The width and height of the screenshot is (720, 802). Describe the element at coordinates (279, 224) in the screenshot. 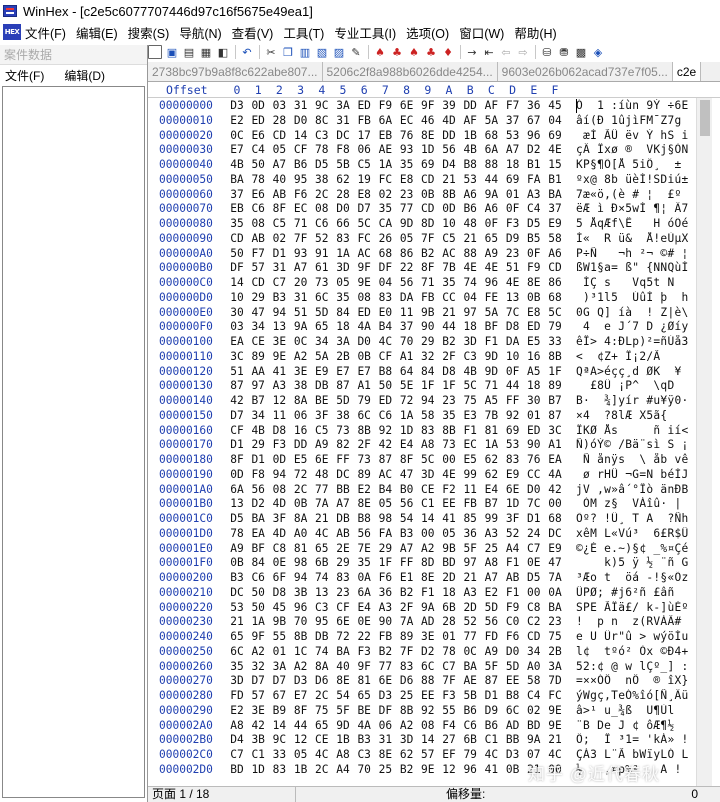

I see `hex-byte: C5` at that location.